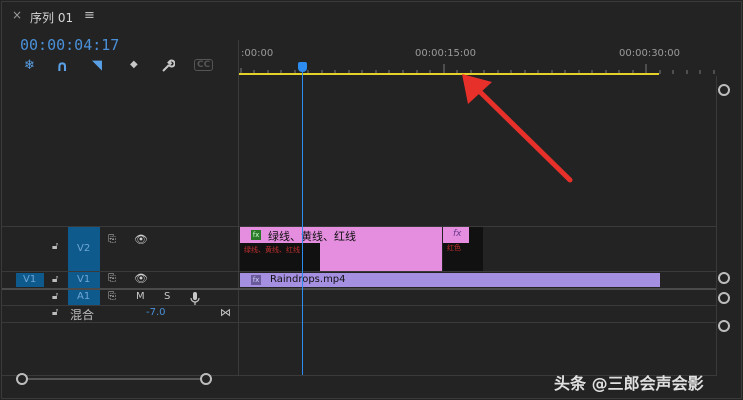 This screenshot has width=743, height=400. I want to click on close-tab-icon: ×, so click(17, 15).